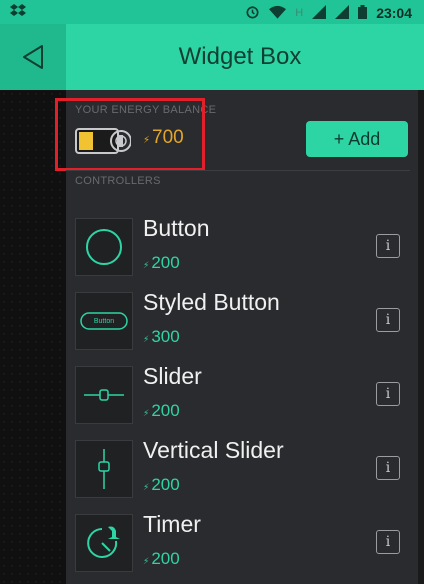 This screenshot has width=424, height=584. Describe the element at coordinates (319, 13) in the screenshot. I see `signal-icon` at that location.